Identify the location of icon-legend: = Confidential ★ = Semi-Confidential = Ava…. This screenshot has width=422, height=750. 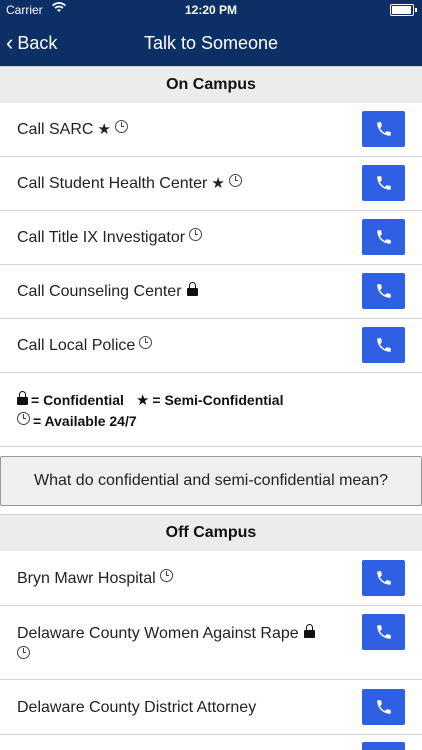
(211, 410).